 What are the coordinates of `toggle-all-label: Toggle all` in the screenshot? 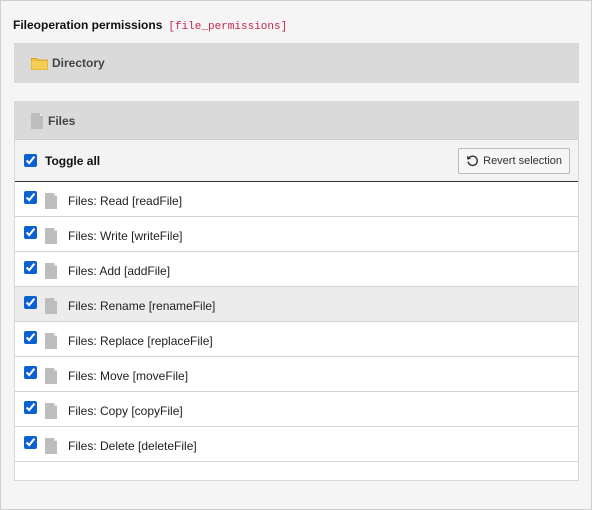 It's located at (73, 160).